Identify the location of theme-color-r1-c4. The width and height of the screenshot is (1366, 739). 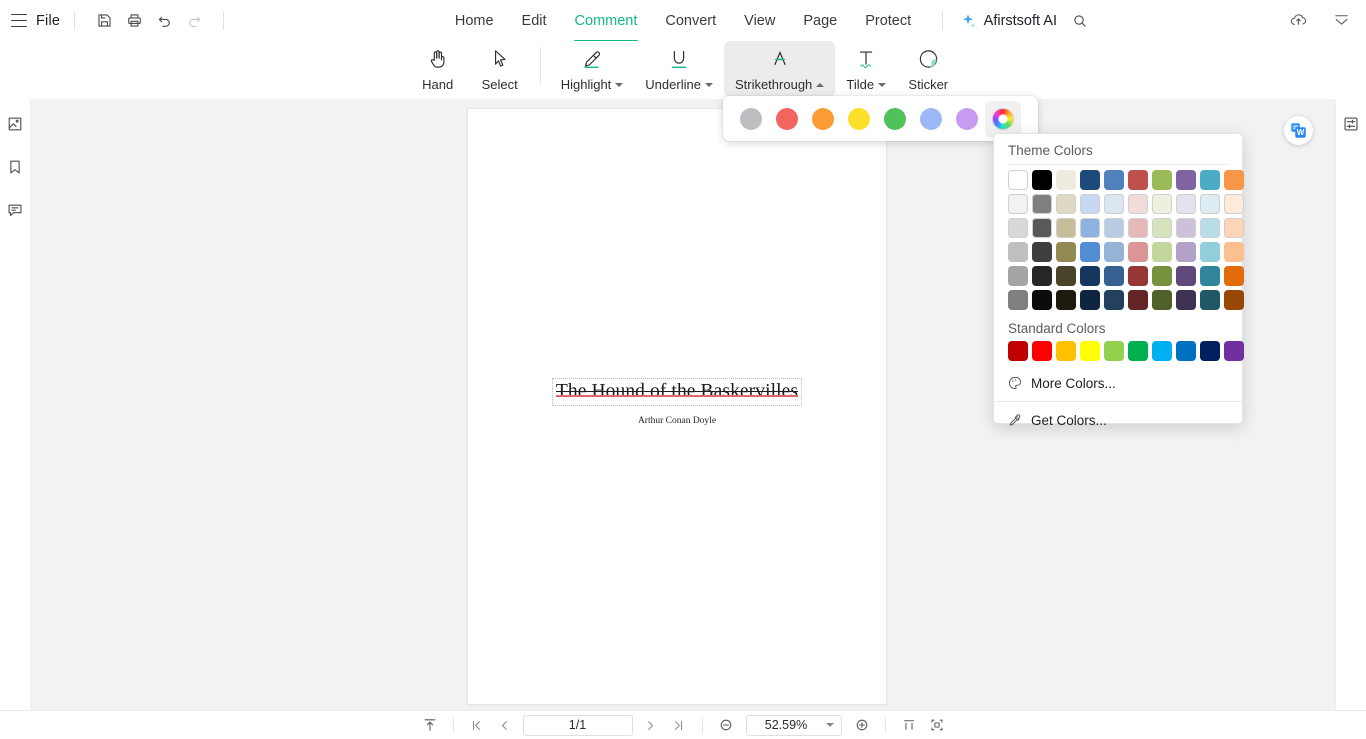
(1114, 204).